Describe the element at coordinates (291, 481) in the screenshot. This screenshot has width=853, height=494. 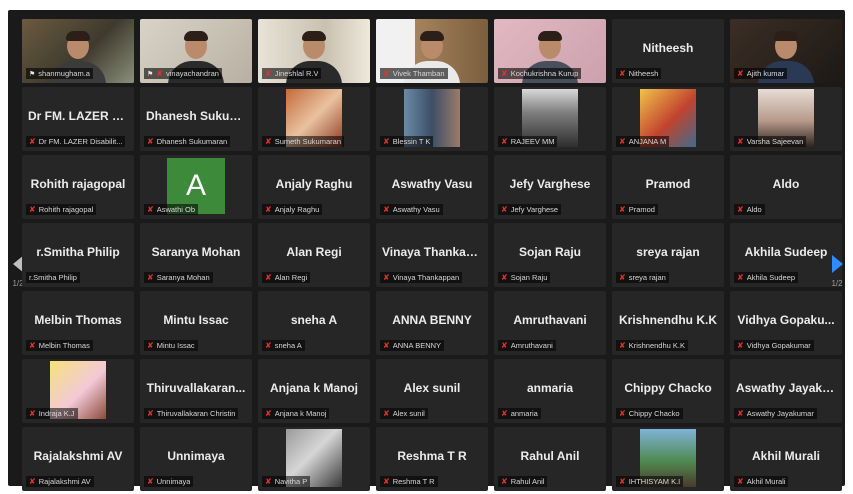
I see `participant-label-text: Navitha P` at that location.